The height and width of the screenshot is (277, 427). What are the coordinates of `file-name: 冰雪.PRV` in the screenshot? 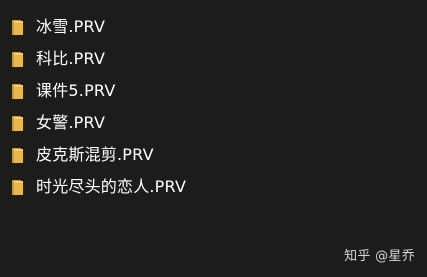 It's located at (71, 26).